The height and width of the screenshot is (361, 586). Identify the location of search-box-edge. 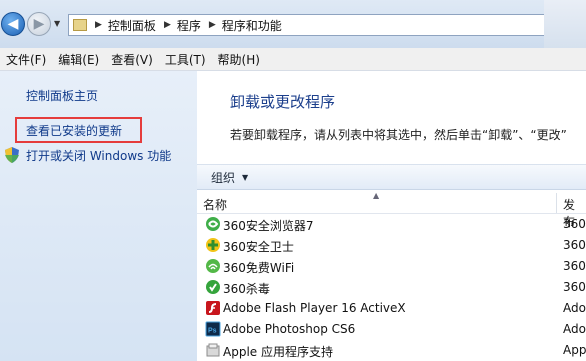
(565, 24).